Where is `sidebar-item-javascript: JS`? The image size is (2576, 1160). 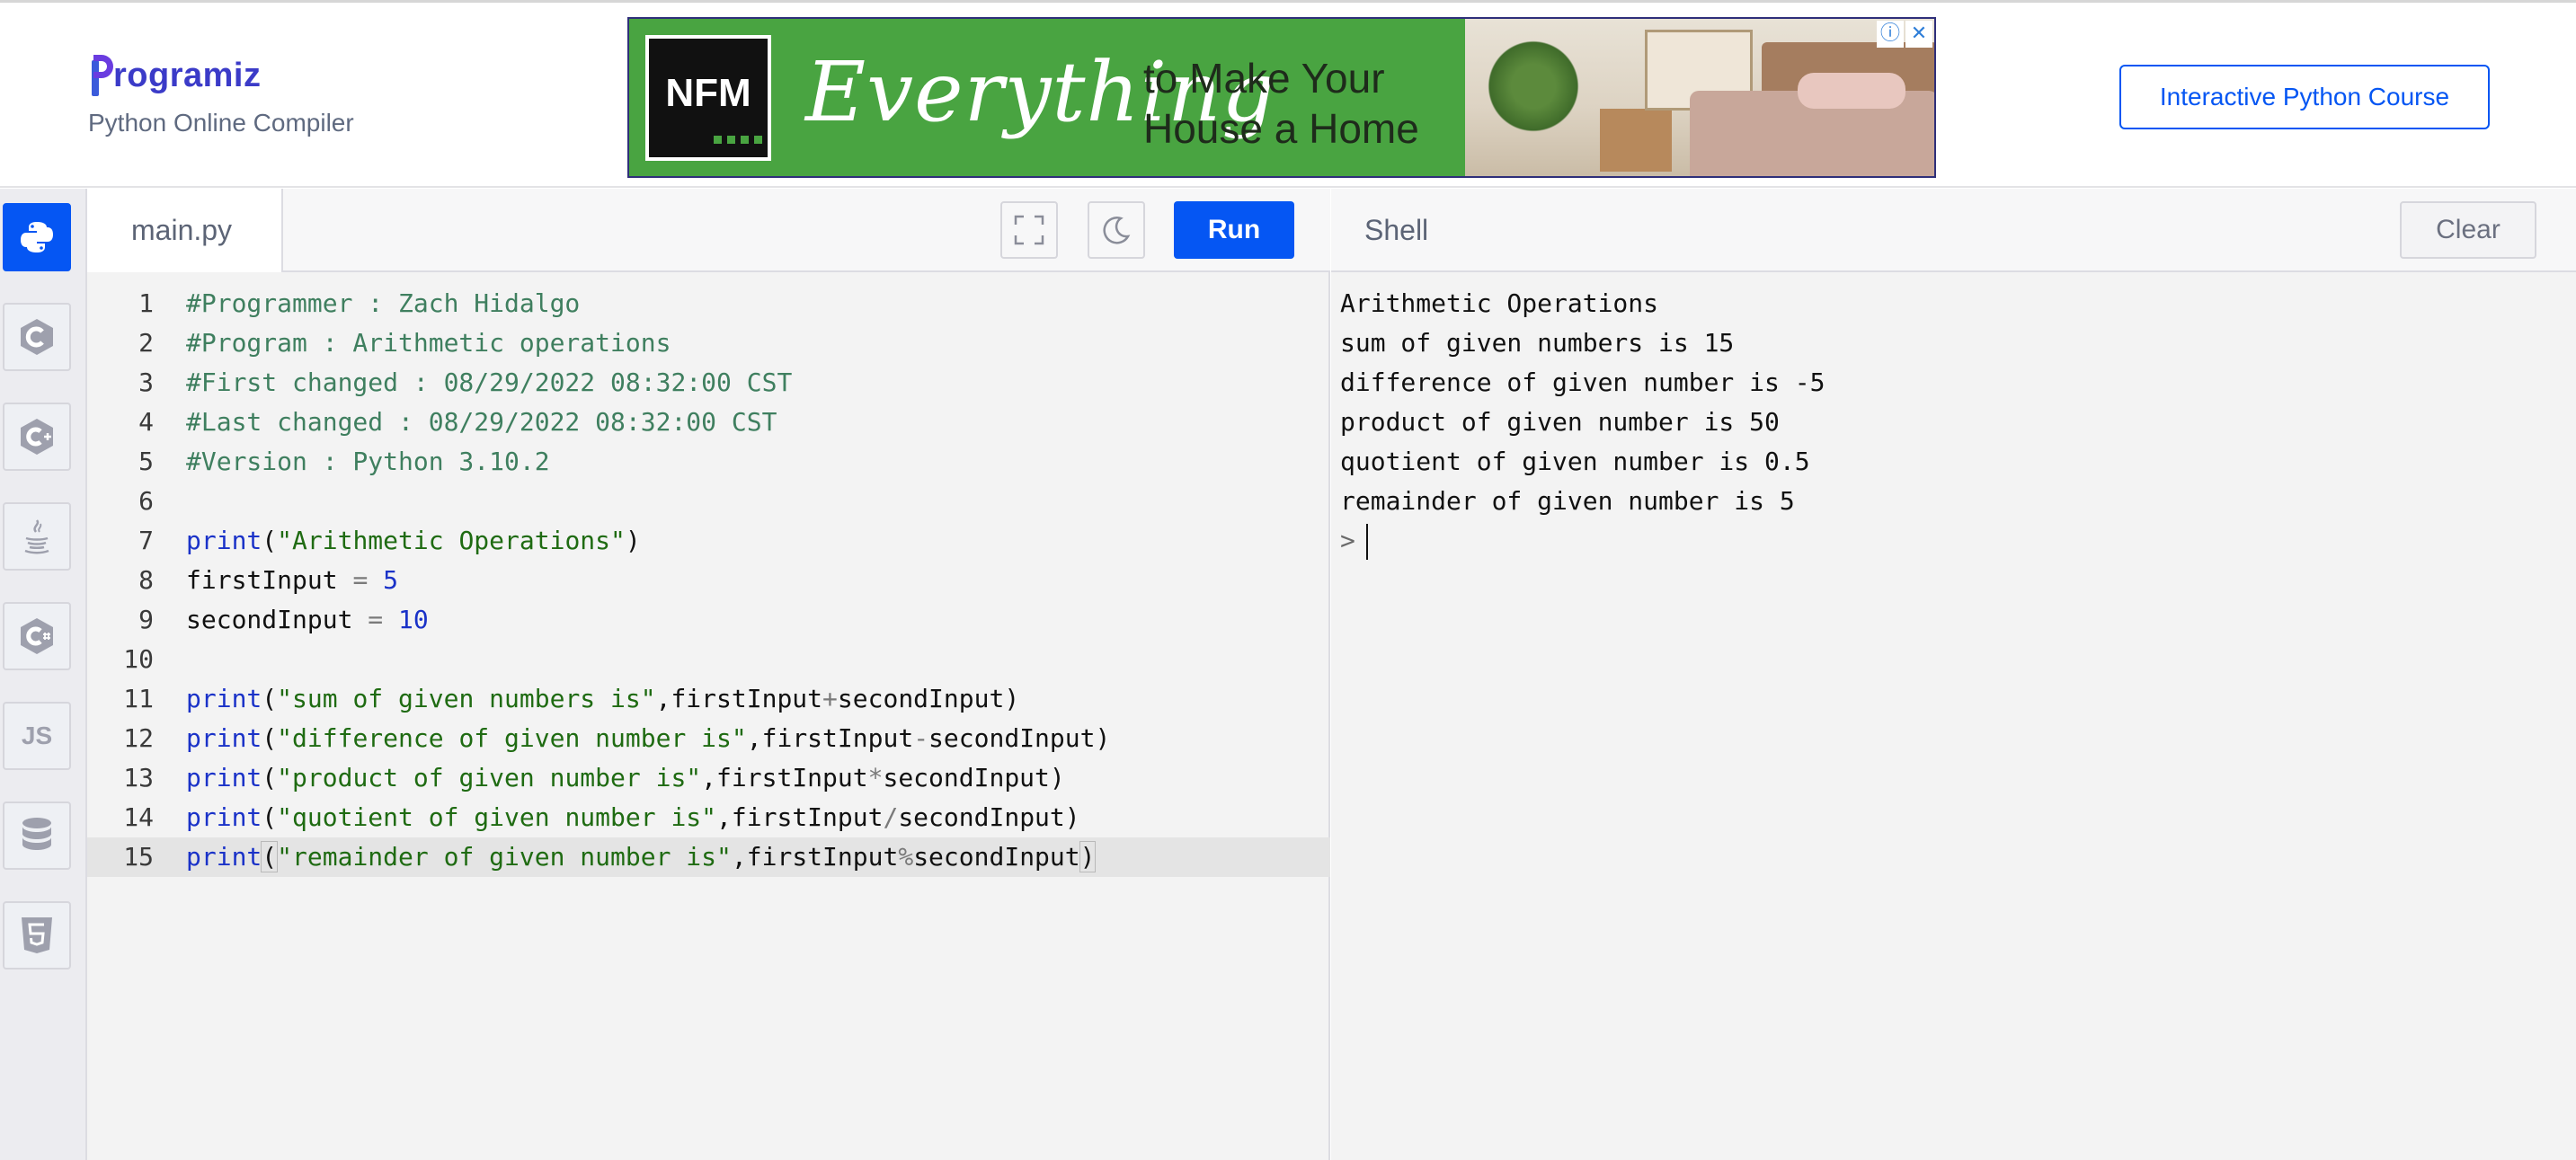
sidebar-item-javascript: JS is located at coordinates (37, 736).